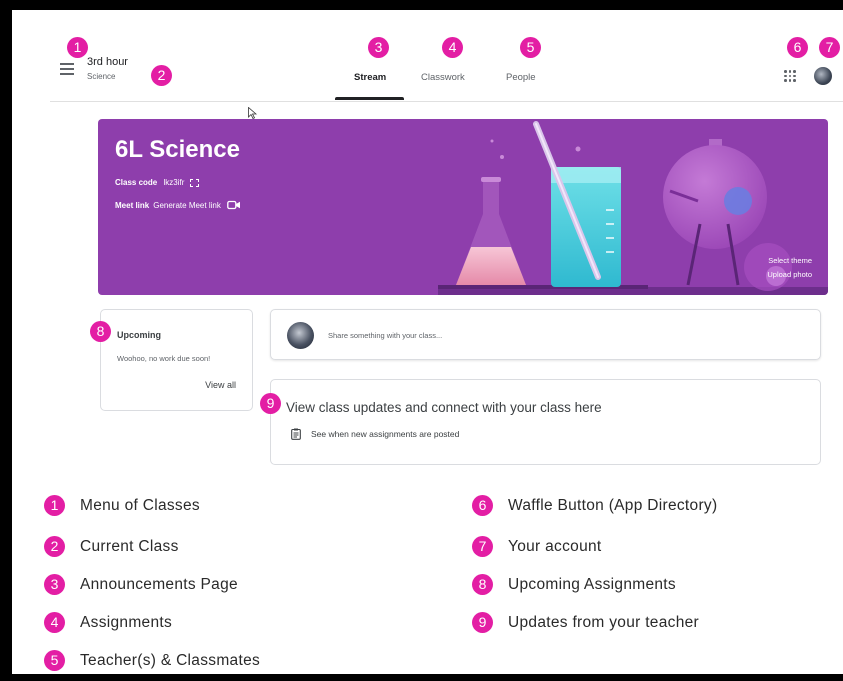 The width and height of the screenshot is (843, 681). What do you see at coordinates (370, 77) in the screenshot?
I see `tab-stream: Stream` at bounding box center [370, 77].